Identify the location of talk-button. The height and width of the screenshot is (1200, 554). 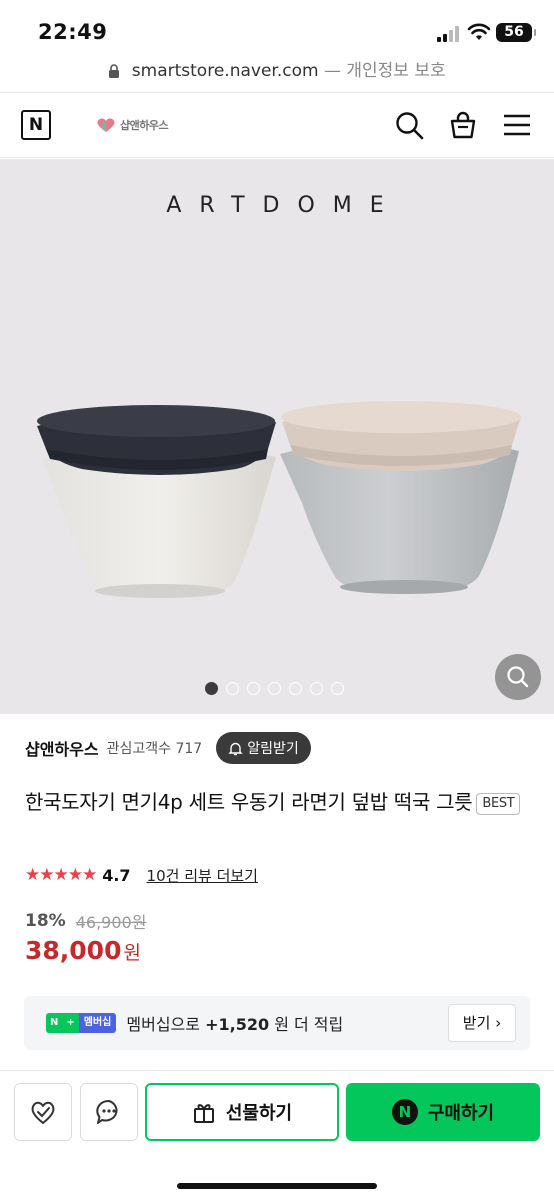
(109, 1112).